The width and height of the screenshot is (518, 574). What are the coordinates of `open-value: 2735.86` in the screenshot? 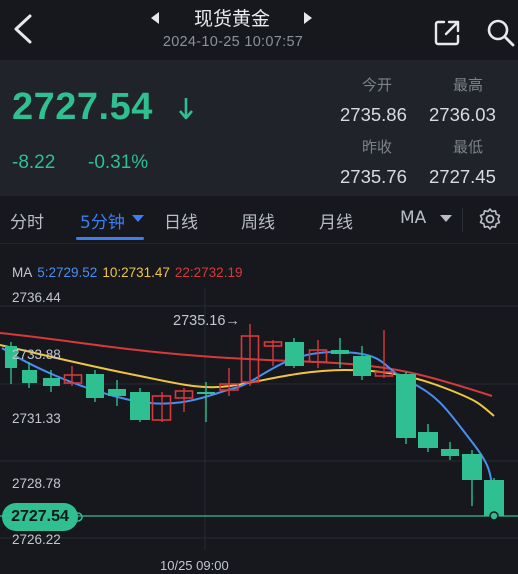 It's located at (373, 114).